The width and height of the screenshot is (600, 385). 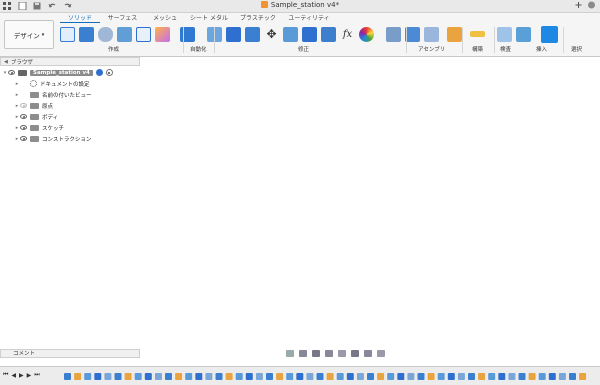 What do you see at coordinates (271, 34) in the screenshot?
I see `move-icon: ✥` at bounding box center [271, 34].